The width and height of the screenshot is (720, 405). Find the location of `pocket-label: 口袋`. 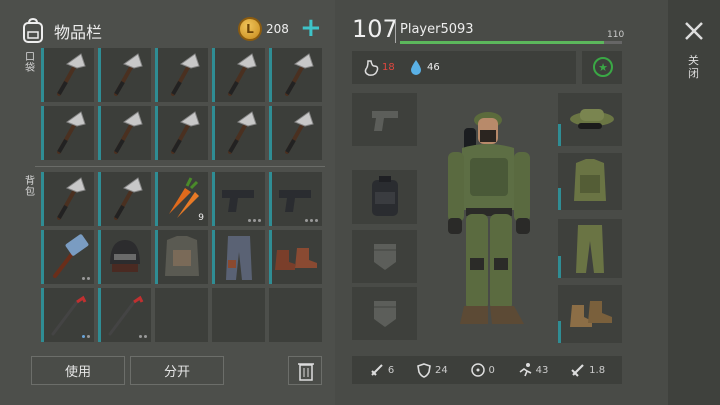

pocket-label: 口袋 is located at coordinates (30, 63).